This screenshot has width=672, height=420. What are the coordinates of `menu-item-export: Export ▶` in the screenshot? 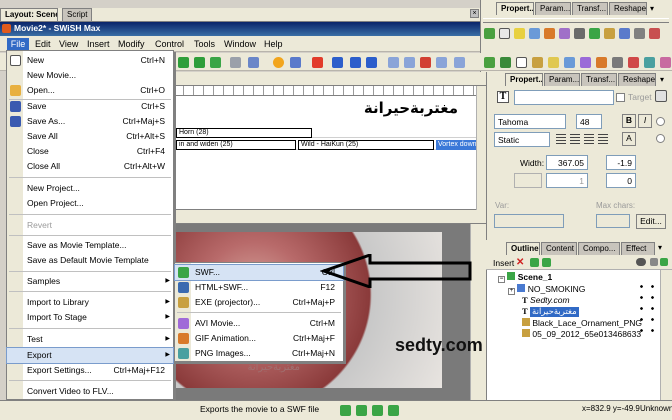 It's located at (90, 355).